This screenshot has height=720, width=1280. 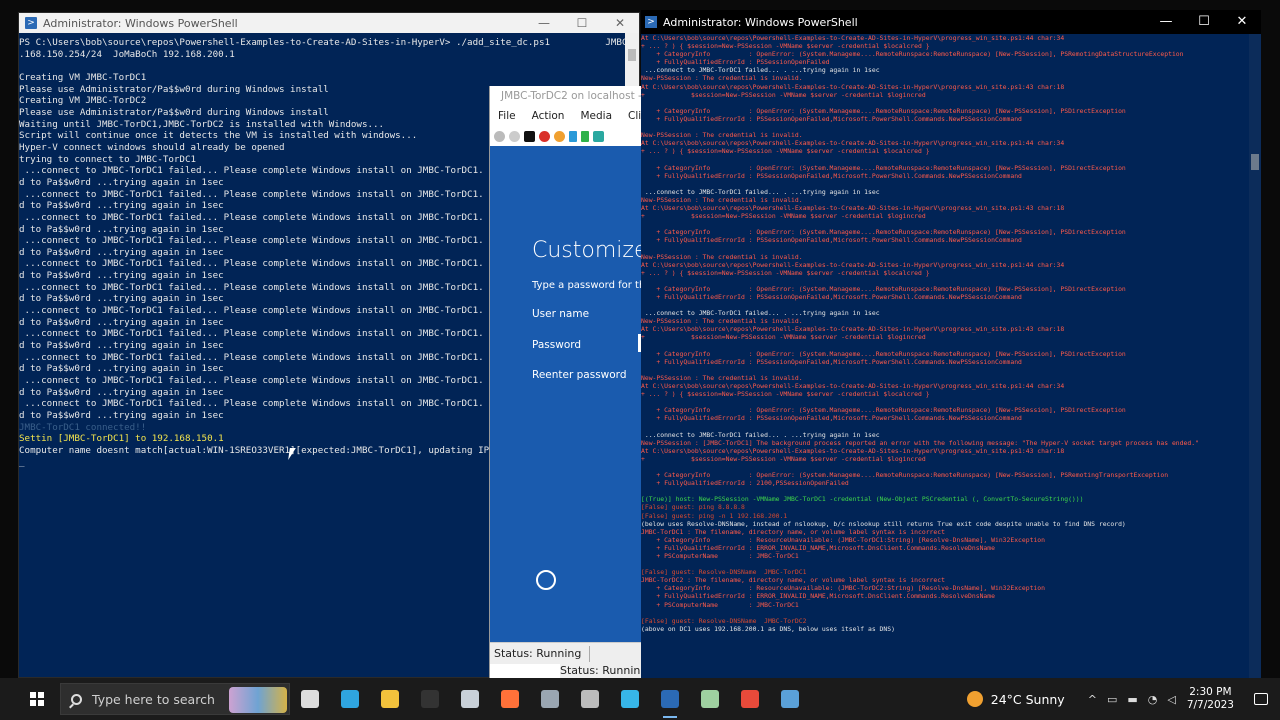 I want to click on menu-file: File, so click(x=507, y=116).